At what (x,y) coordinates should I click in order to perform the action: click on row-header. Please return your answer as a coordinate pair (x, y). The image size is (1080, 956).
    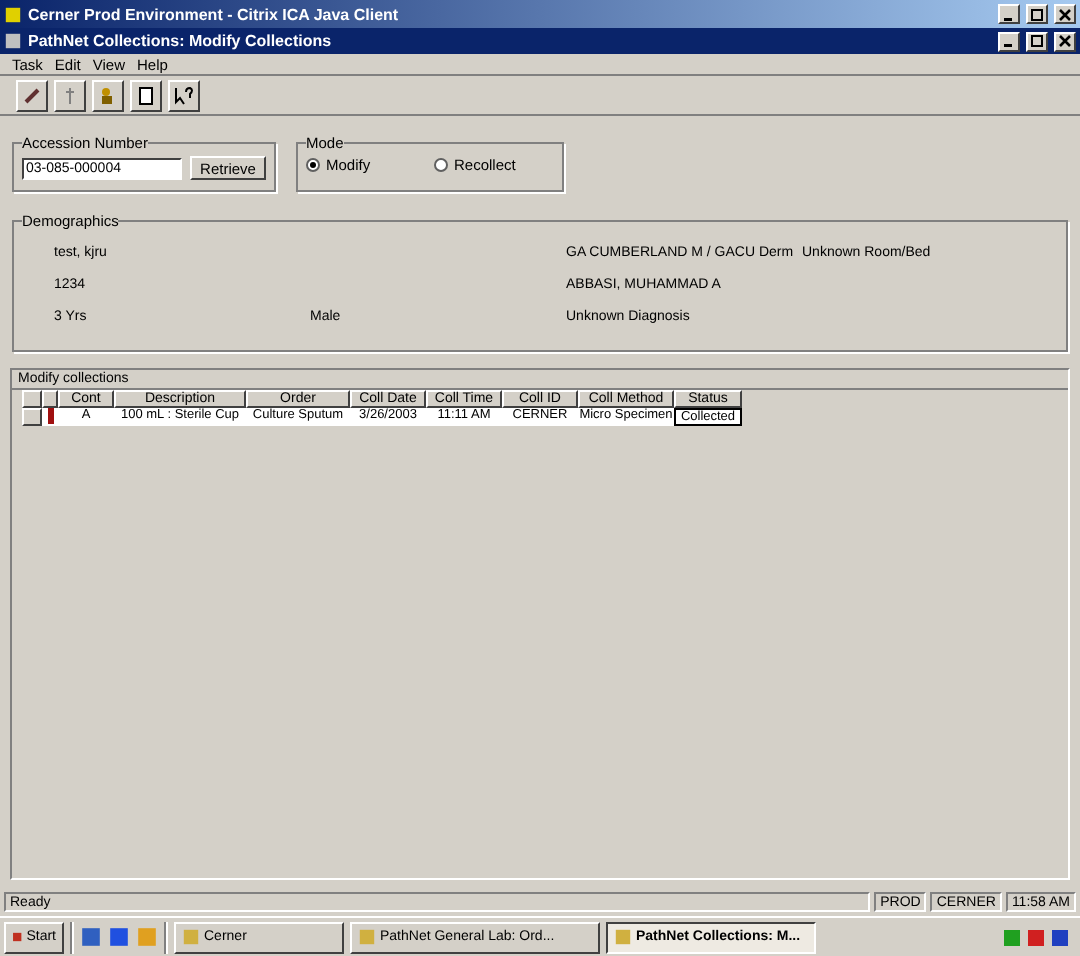
    Looking at the image, I should click on (32, 417).